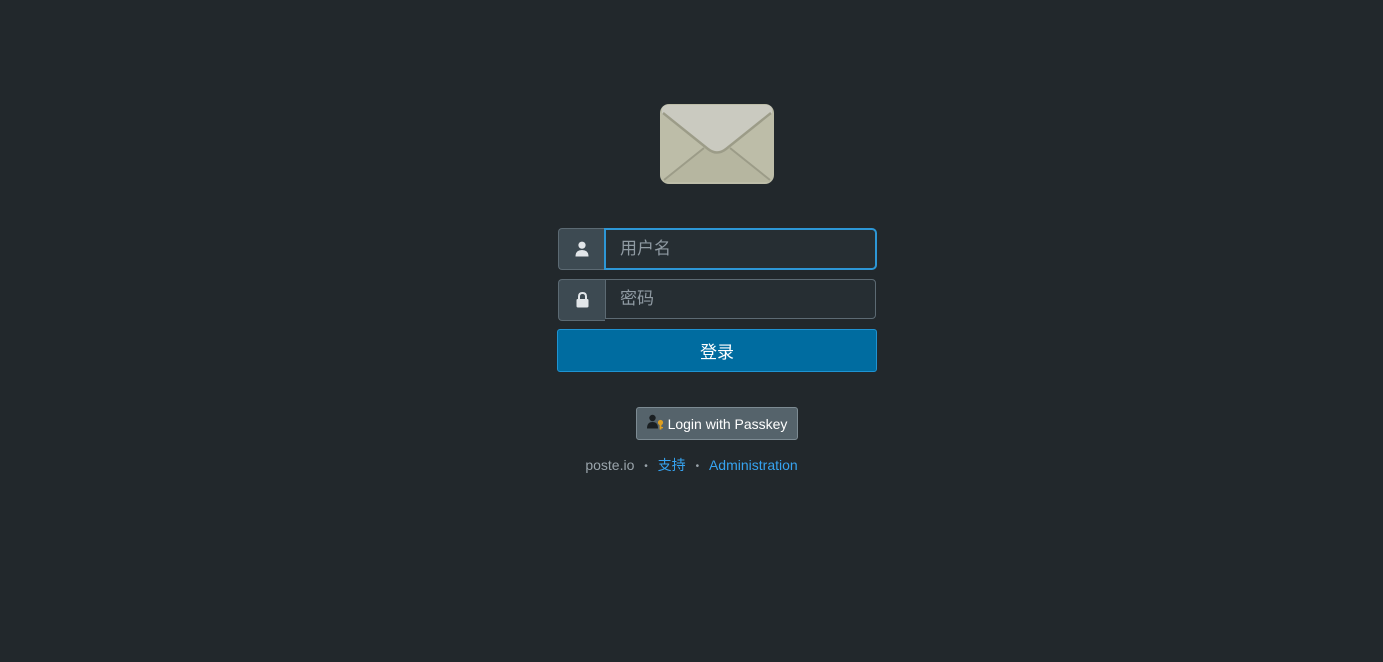  I want to click on password-input, so click(740, 299).